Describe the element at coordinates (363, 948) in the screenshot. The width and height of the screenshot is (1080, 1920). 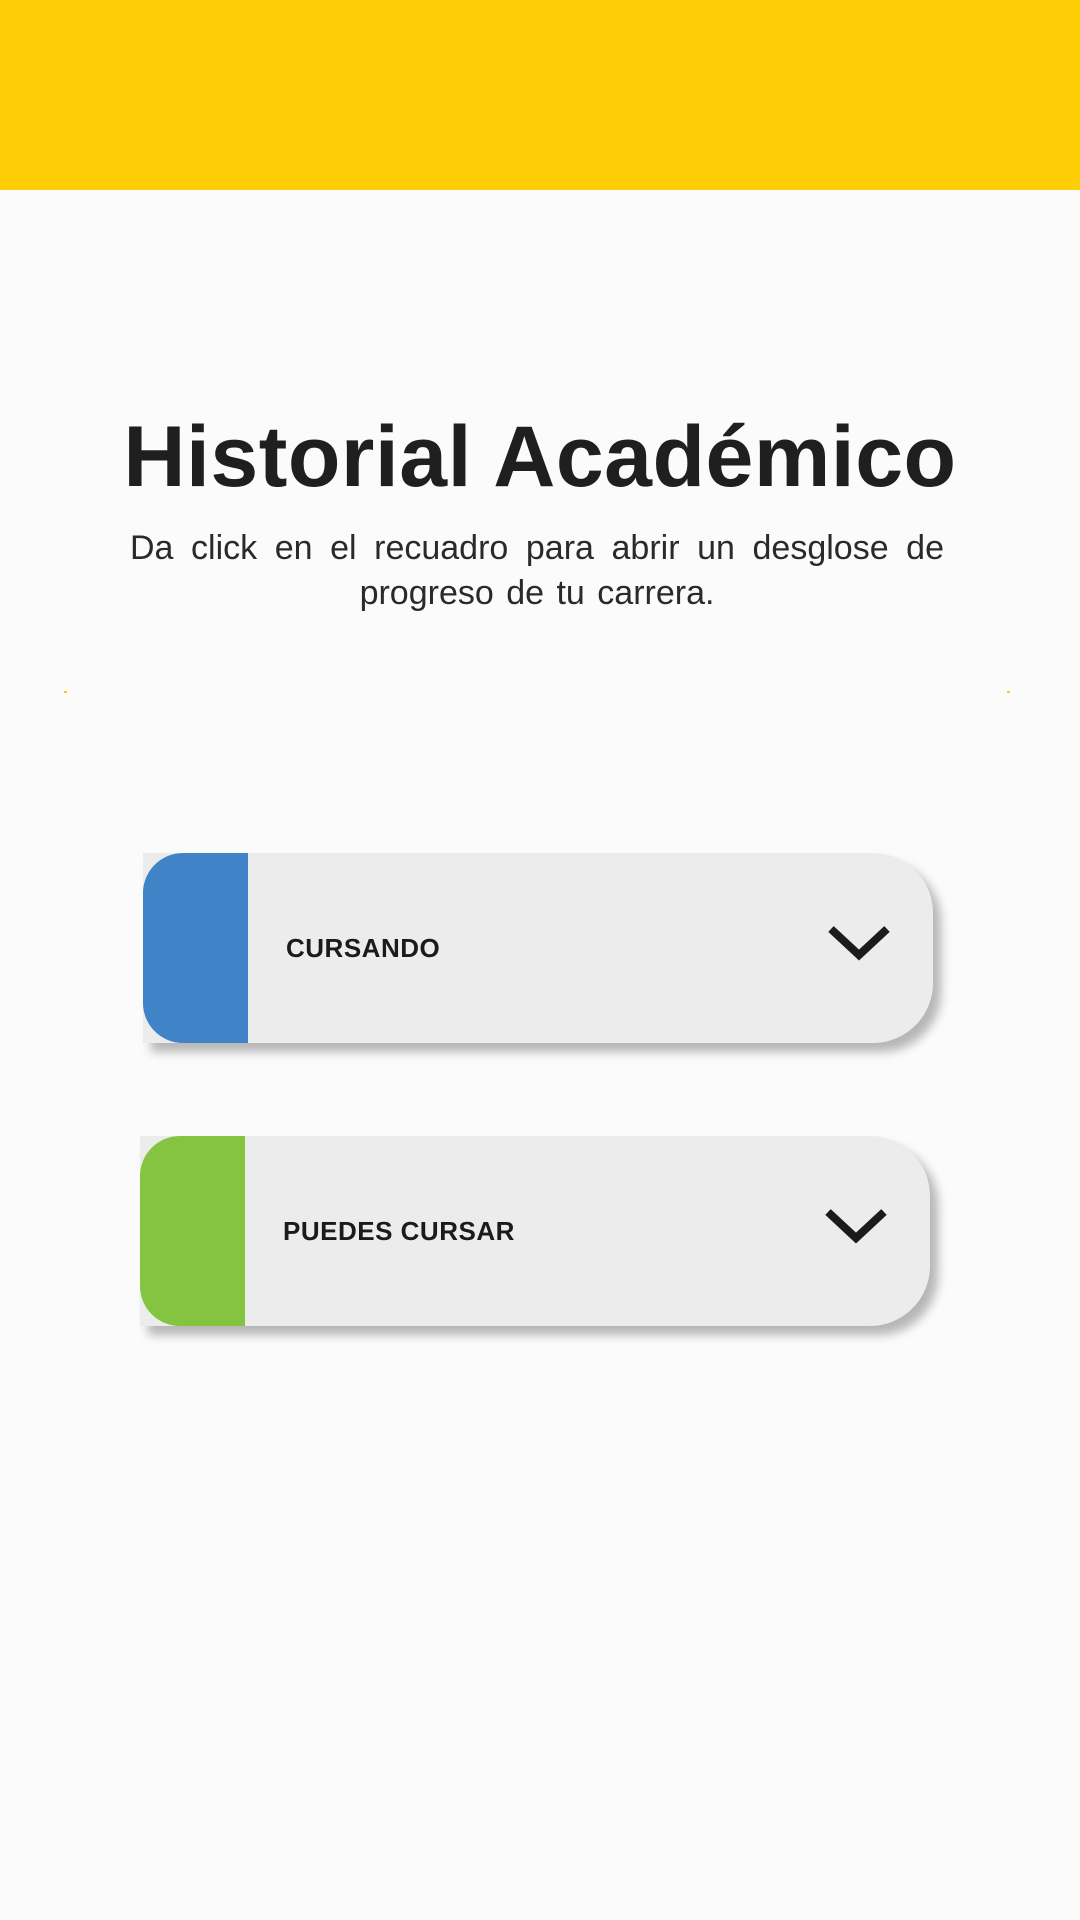
I see `cursando-label: CURSANDO` at that location.